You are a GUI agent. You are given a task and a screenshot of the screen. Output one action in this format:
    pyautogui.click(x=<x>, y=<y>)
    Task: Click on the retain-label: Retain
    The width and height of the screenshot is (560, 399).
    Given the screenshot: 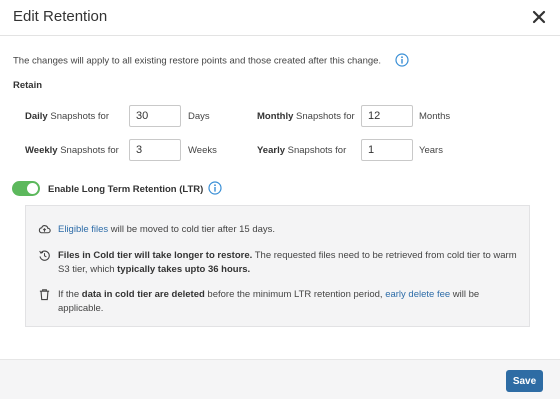 What is the action you would take?
    pyautogui.click(x=28, y=85)
    